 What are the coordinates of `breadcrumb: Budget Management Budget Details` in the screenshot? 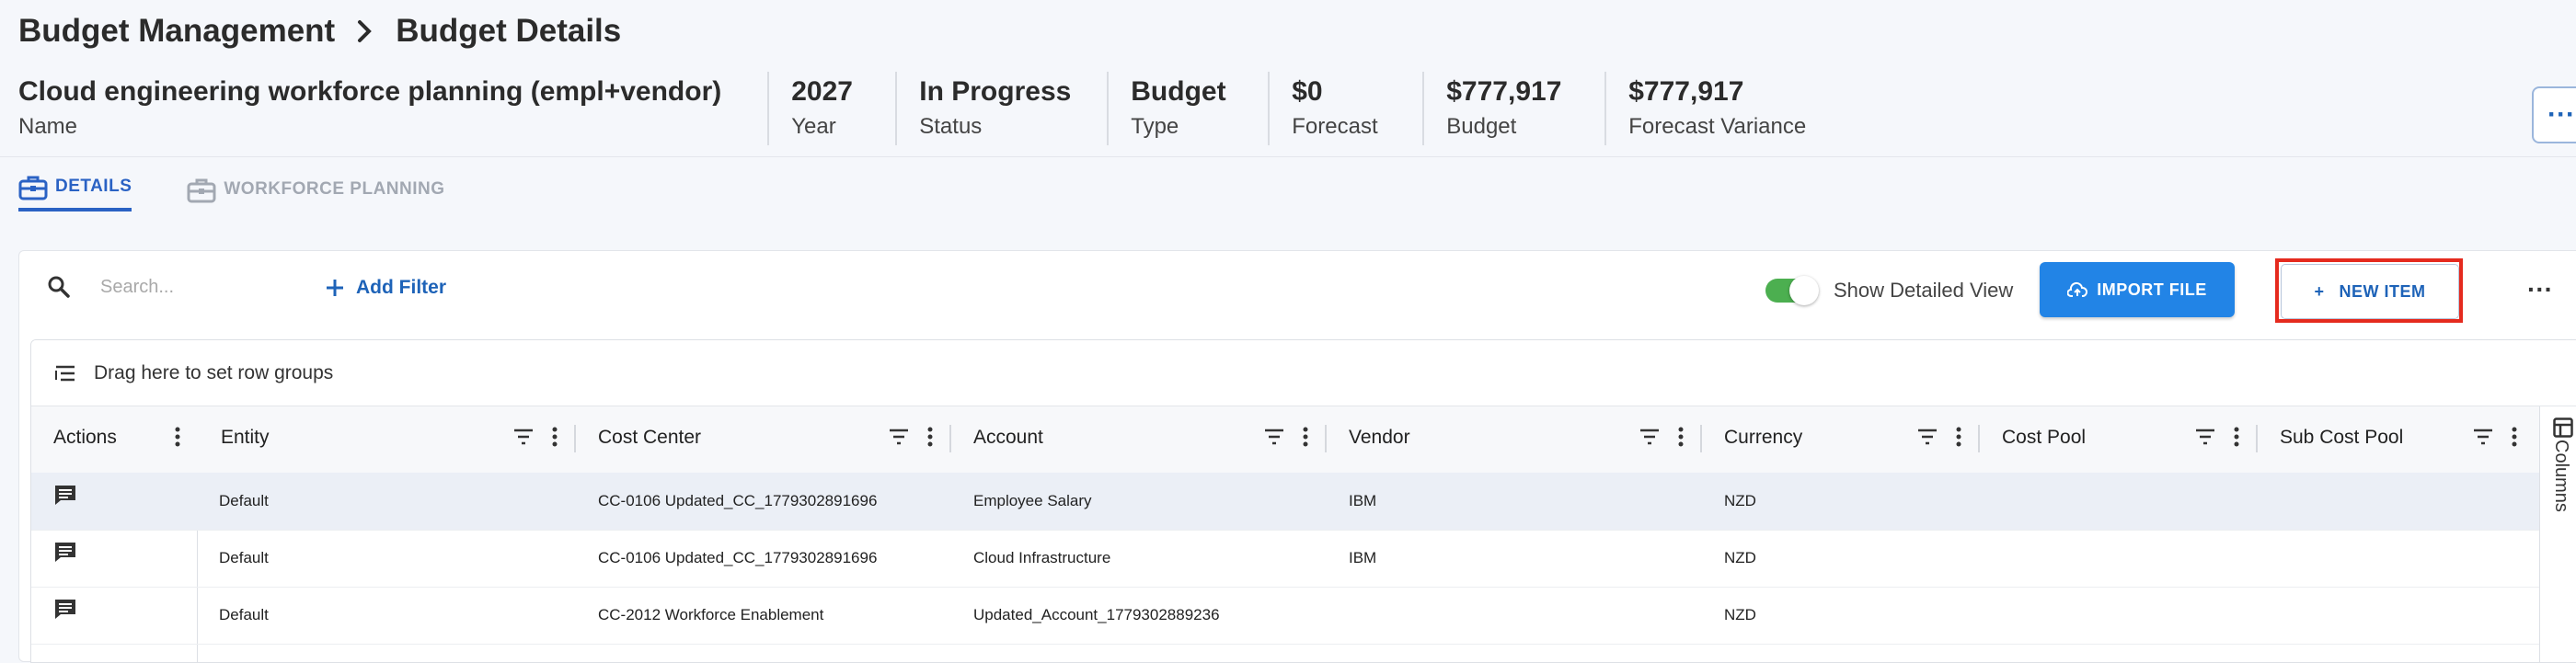 It's located at (319, 31).